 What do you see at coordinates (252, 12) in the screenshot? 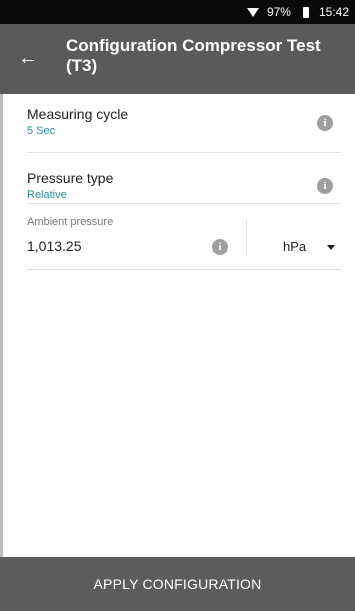
I see `wifi-icon` at bounding box center [252, 12].